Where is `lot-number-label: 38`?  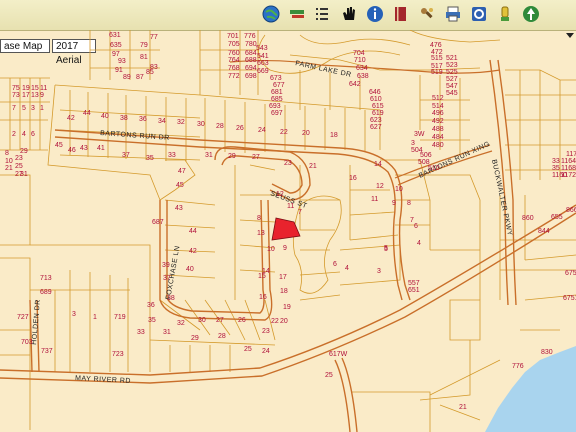
lot-number-label: 38 is located at coordinates (124, 118).